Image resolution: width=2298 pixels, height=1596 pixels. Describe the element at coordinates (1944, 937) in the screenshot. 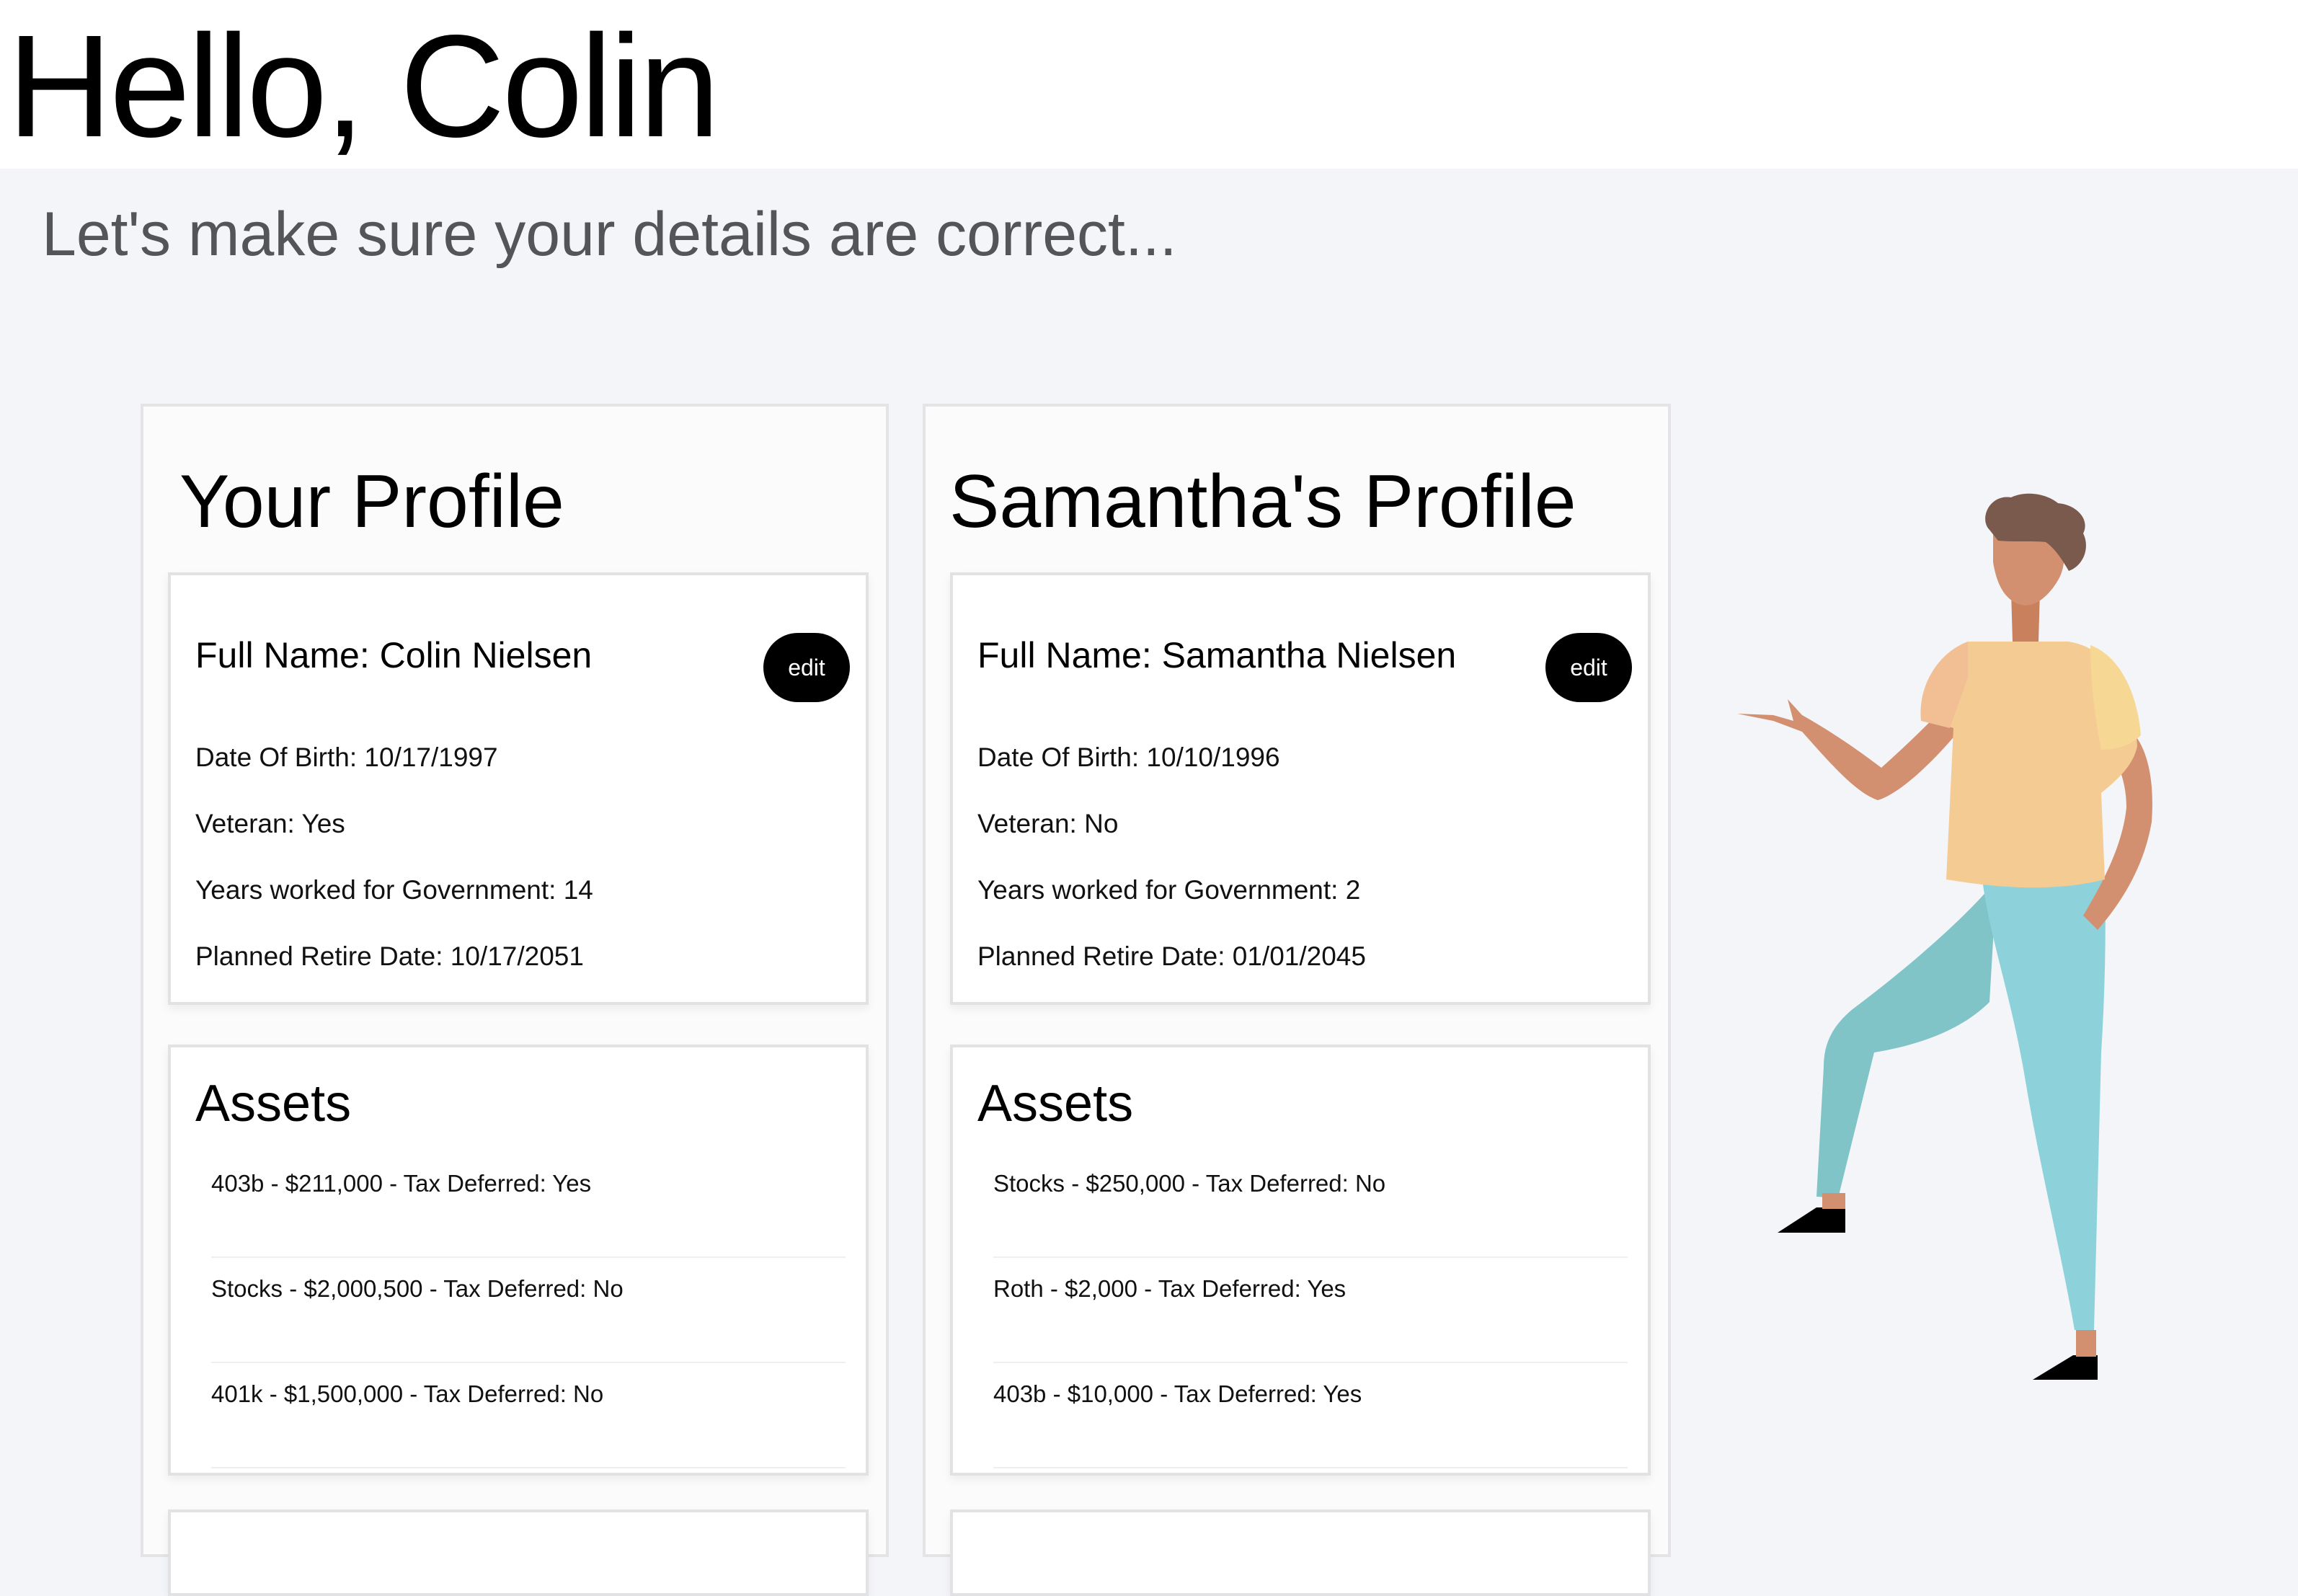

I see `presenting-person-illustration` at that location.